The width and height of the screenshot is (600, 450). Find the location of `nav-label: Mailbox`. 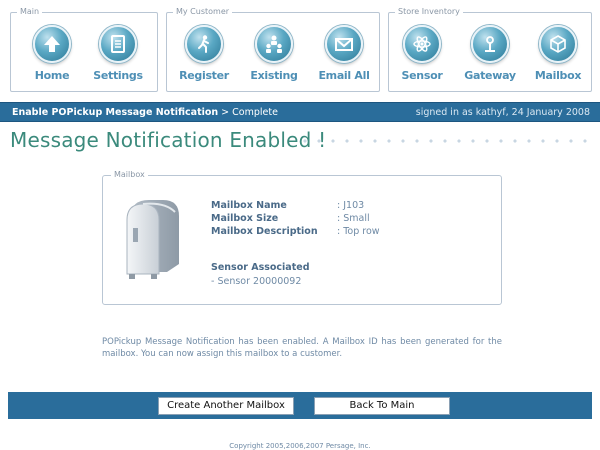

nav-label: Mailbox is located at coordinates (558, 75).